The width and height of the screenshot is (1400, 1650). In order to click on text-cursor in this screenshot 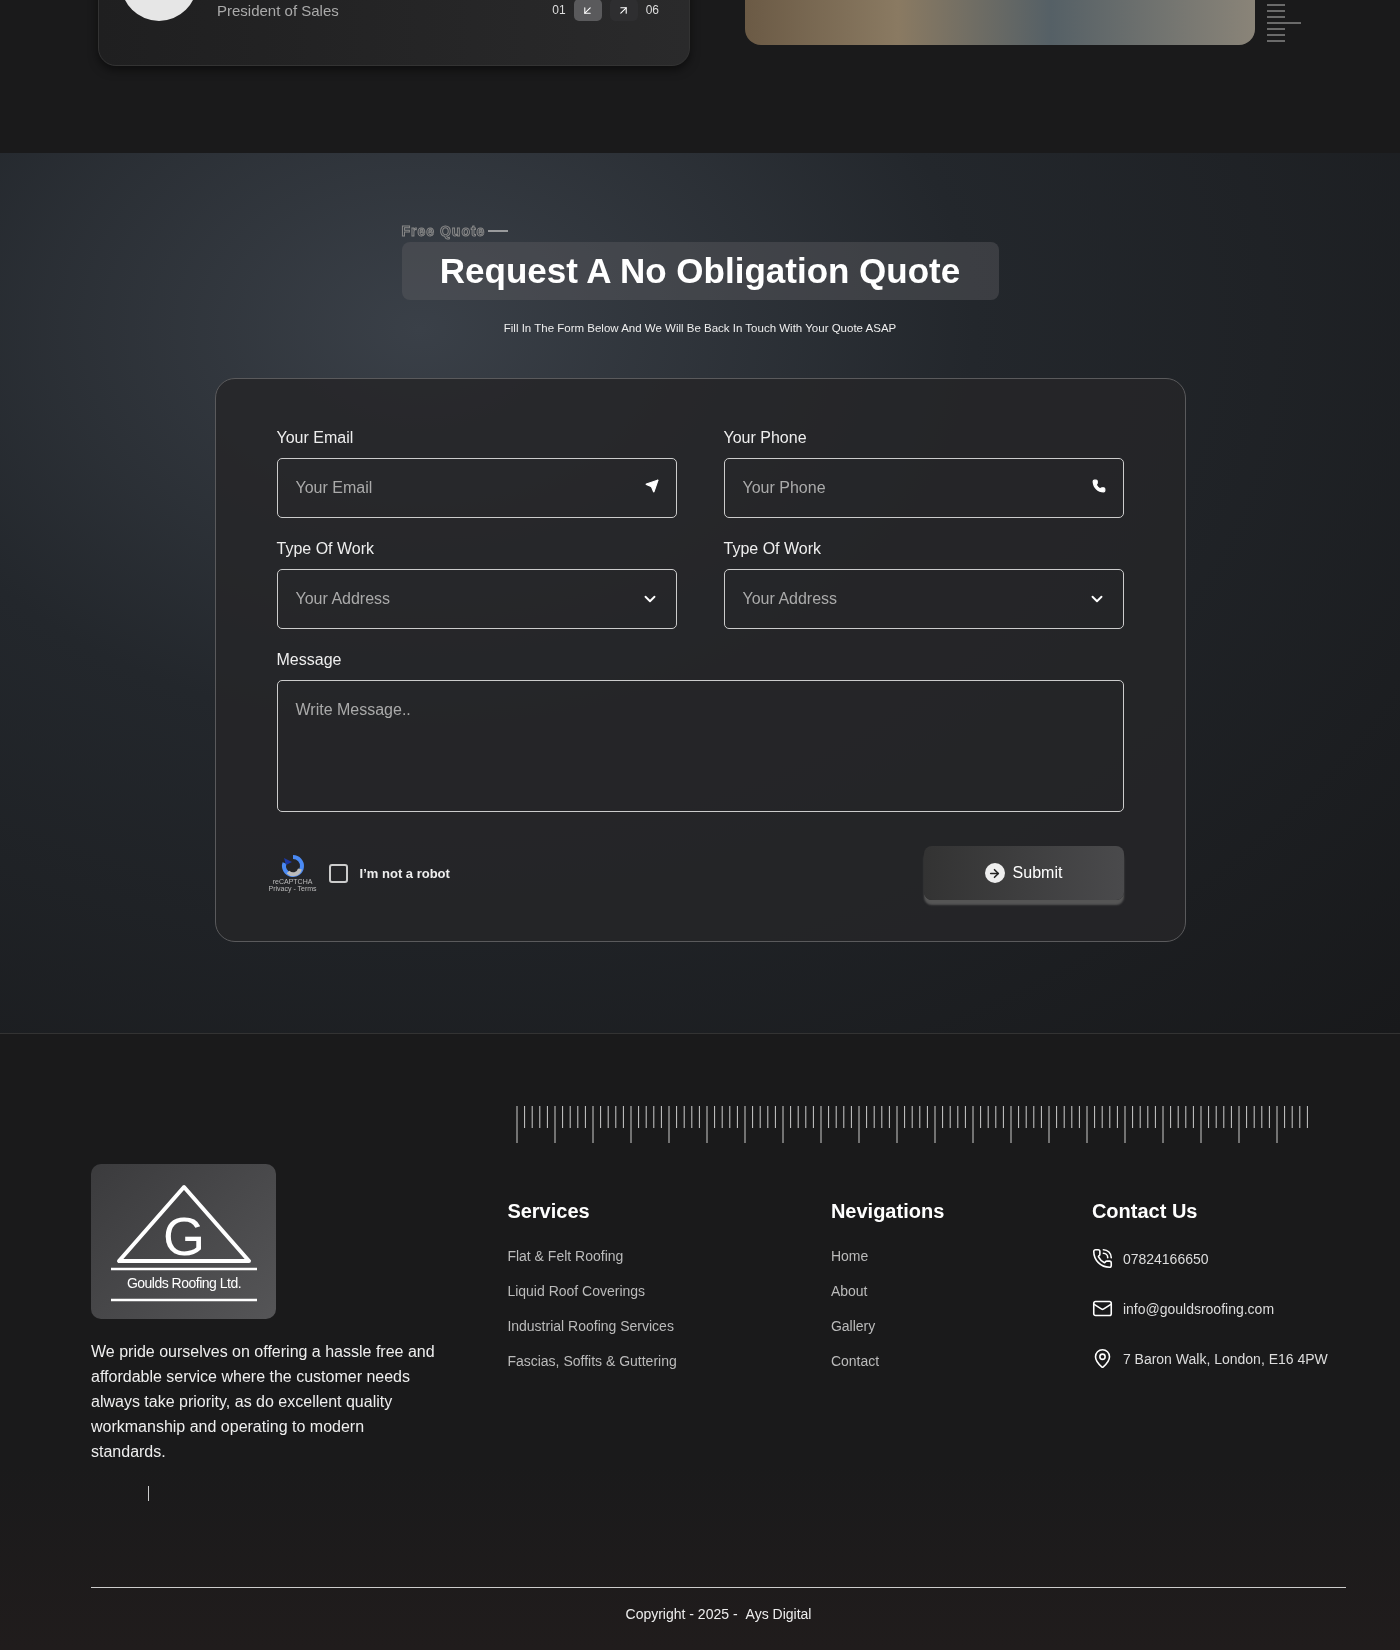, I will do `click(148, 1493)`.